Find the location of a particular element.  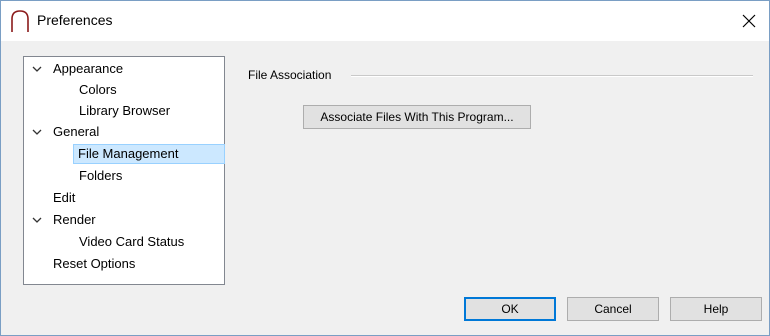

close-button is located at coordinates (749, 21).